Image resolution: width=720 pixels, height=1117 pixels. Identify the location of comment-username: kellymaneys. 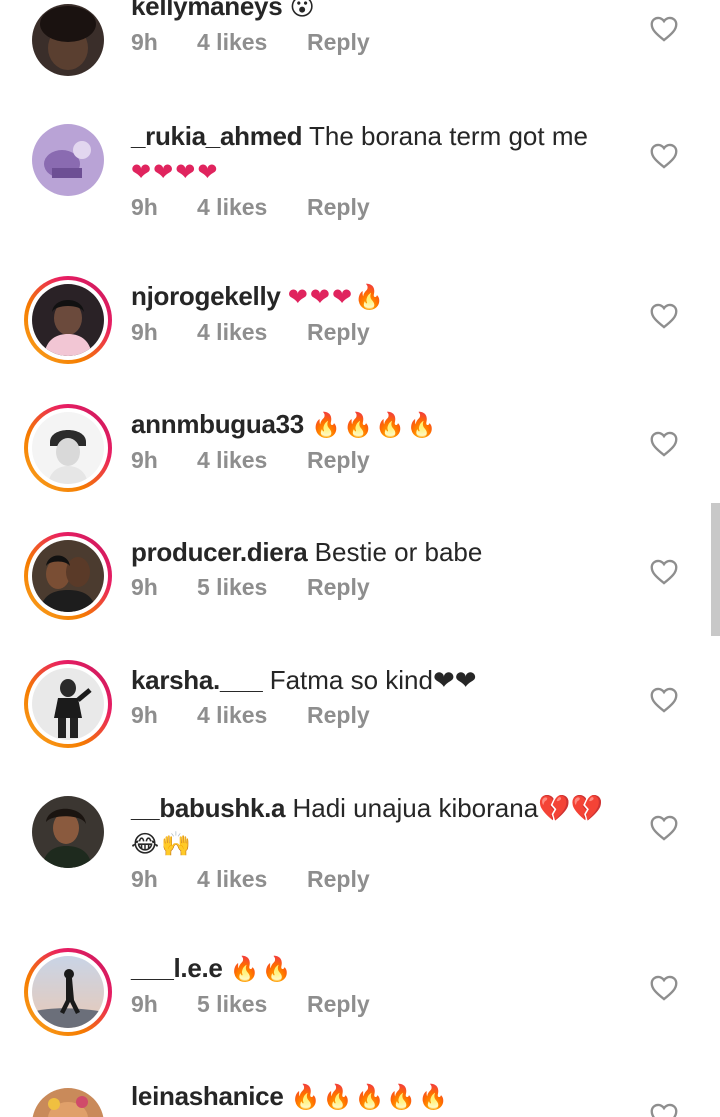
(207, 10).